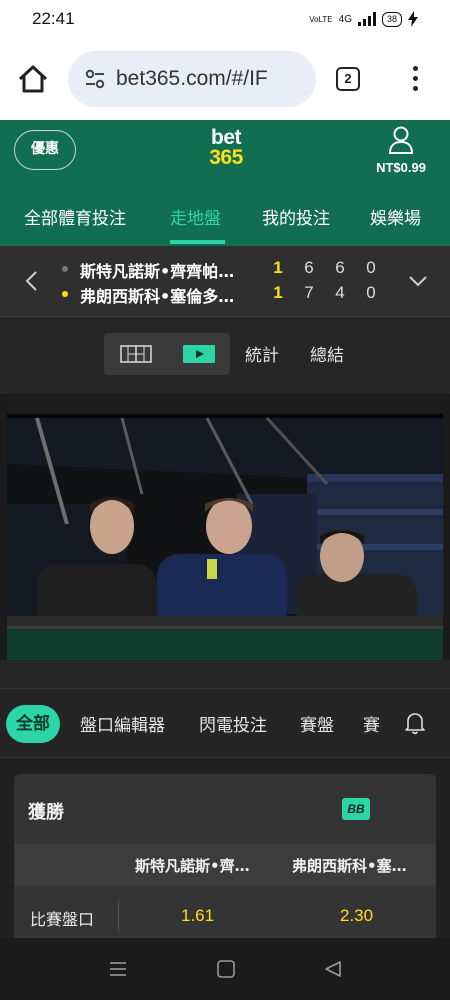  Describe the element at coordinates (62, 919) in the screenshot. I see `row-label: 比賽盤口` at that location.